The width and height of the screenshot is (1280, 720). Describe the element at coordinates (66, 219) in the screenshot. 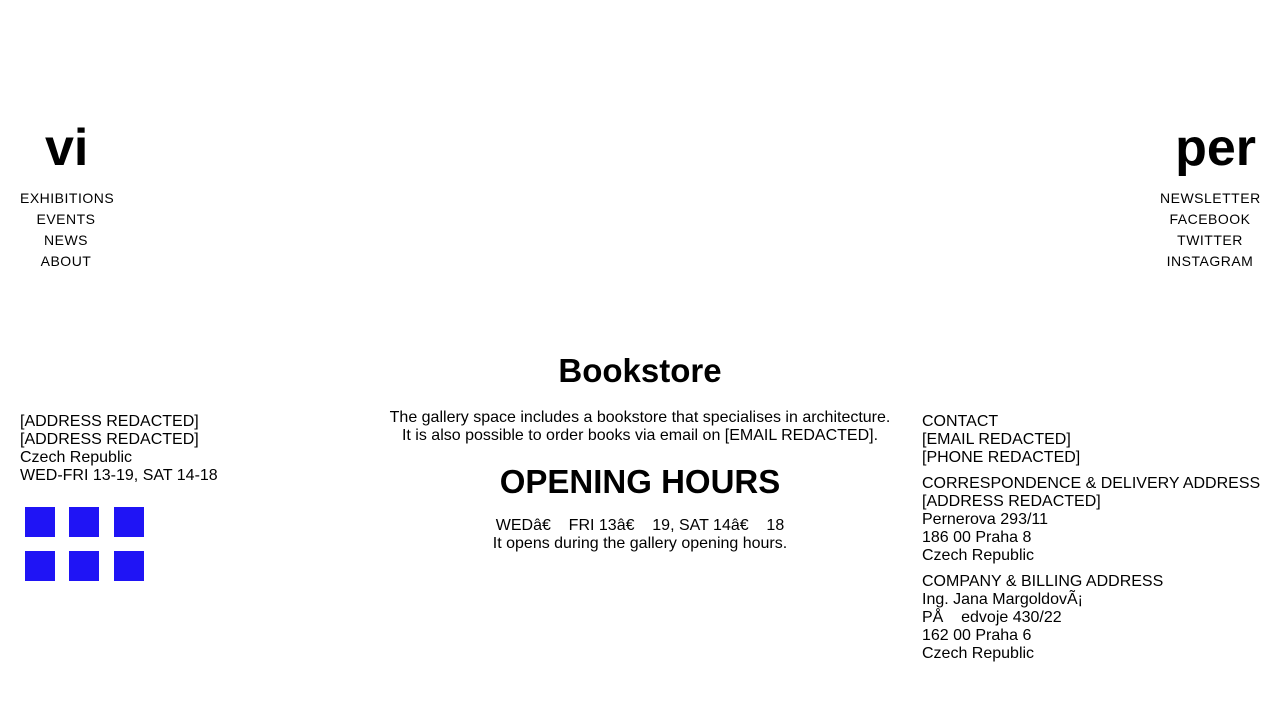

I see `nav-item-events: EVENTS` at that location.